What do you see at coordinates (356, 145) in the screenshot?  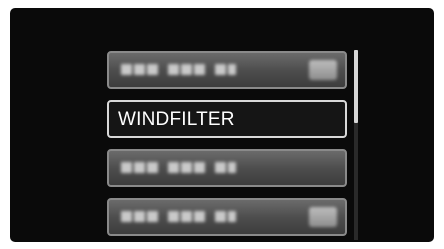 I see `scrollbar` at bounding box center [356, 145].